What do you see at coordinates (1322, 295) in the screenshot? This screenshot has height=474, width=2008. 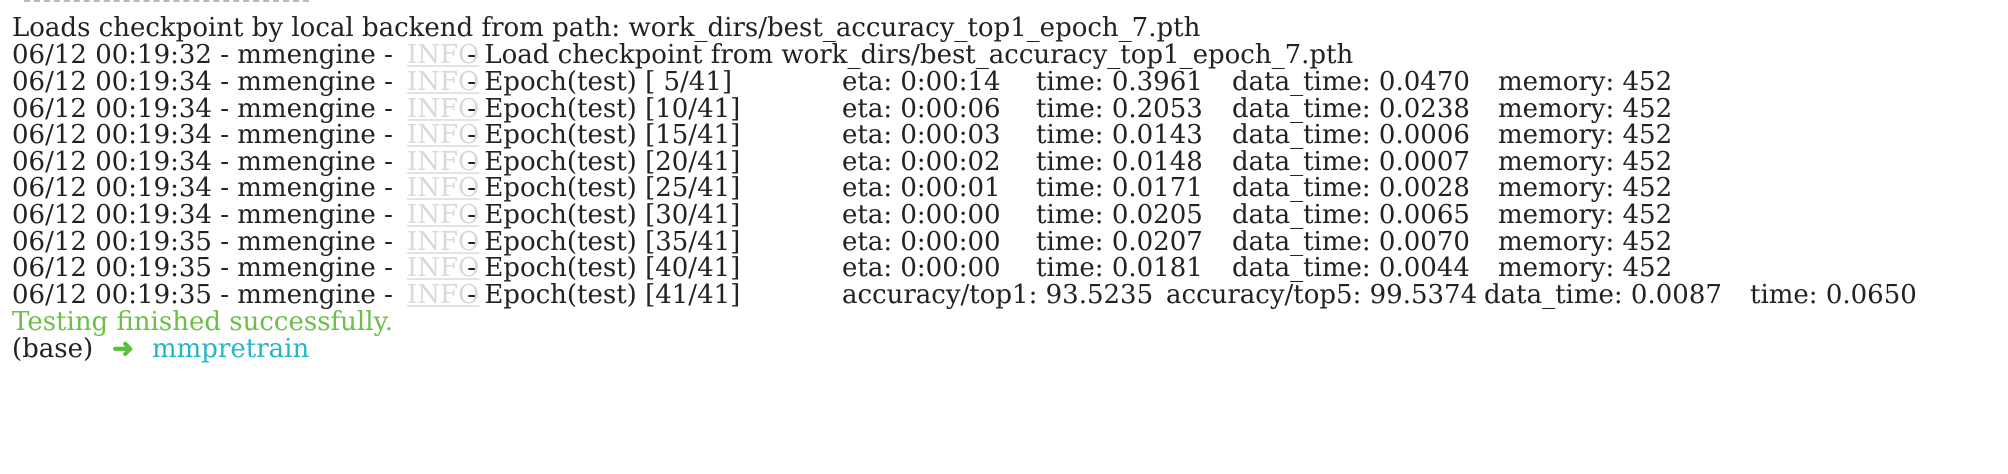 I see `accuracy-top5: accuracy/top5: 99.5374` at bounding box center [1322, 295].